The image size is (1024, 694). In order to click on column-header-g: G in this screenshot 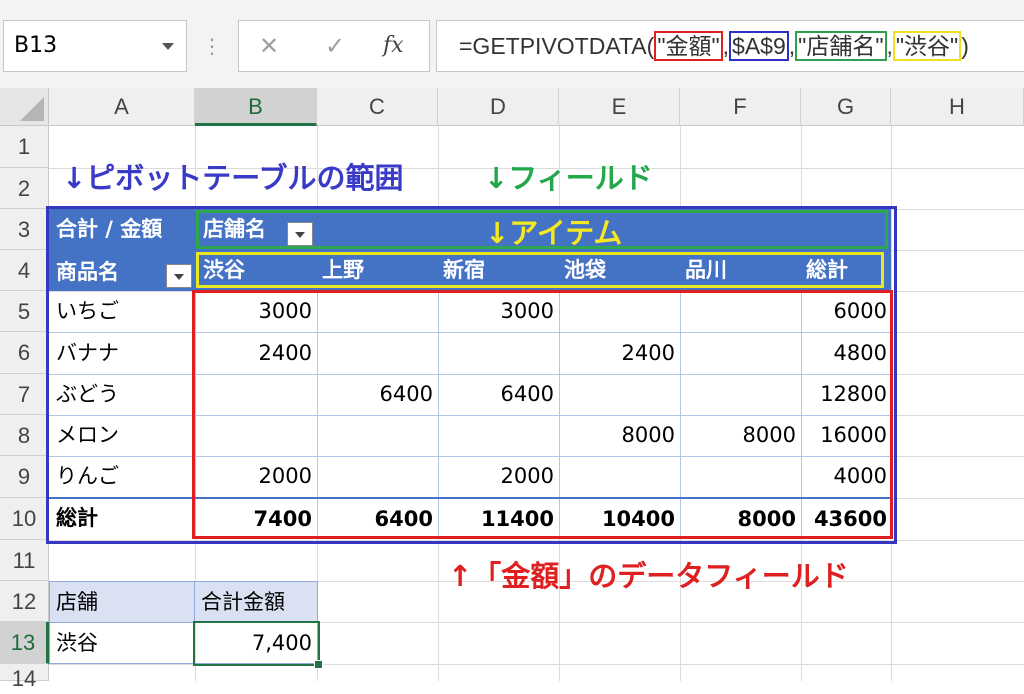, I will do `click(846, 107)`.